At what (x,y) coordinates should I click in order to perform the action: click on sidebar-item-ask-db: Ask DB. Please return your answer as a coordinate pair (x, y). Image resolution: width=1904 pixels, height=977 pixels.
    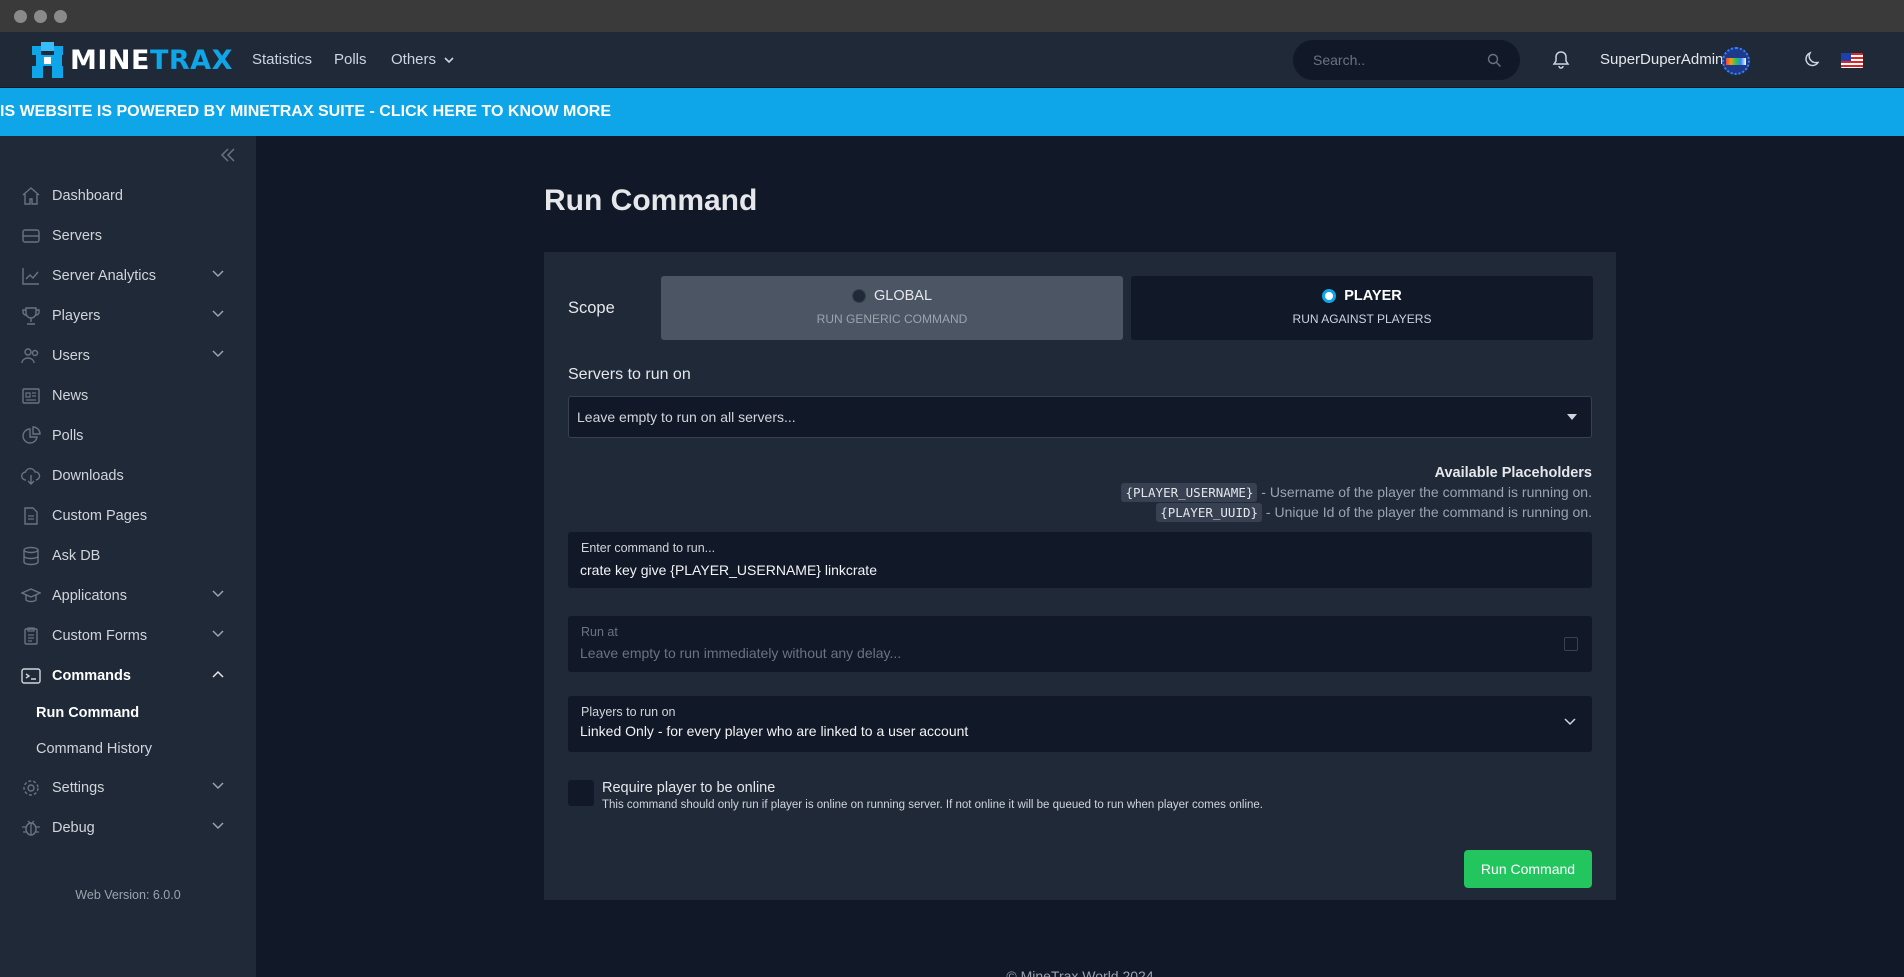
    Looking at the image, I should click on (128, 556).